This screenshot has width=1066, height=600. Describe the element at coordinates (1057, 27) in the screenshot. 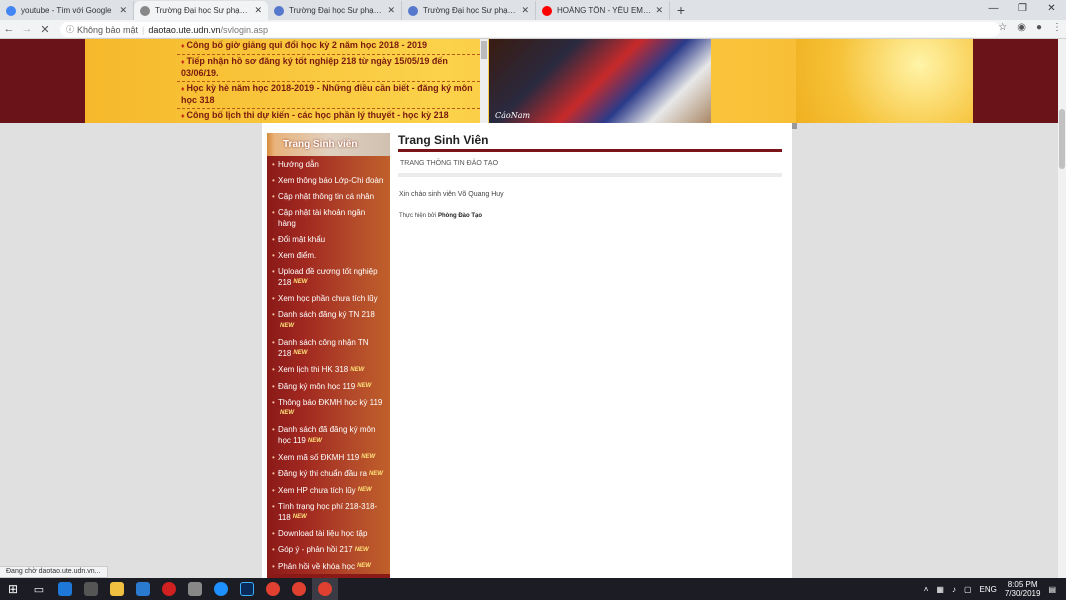

I see `menu-kebab-icon: ⋮` at that location.